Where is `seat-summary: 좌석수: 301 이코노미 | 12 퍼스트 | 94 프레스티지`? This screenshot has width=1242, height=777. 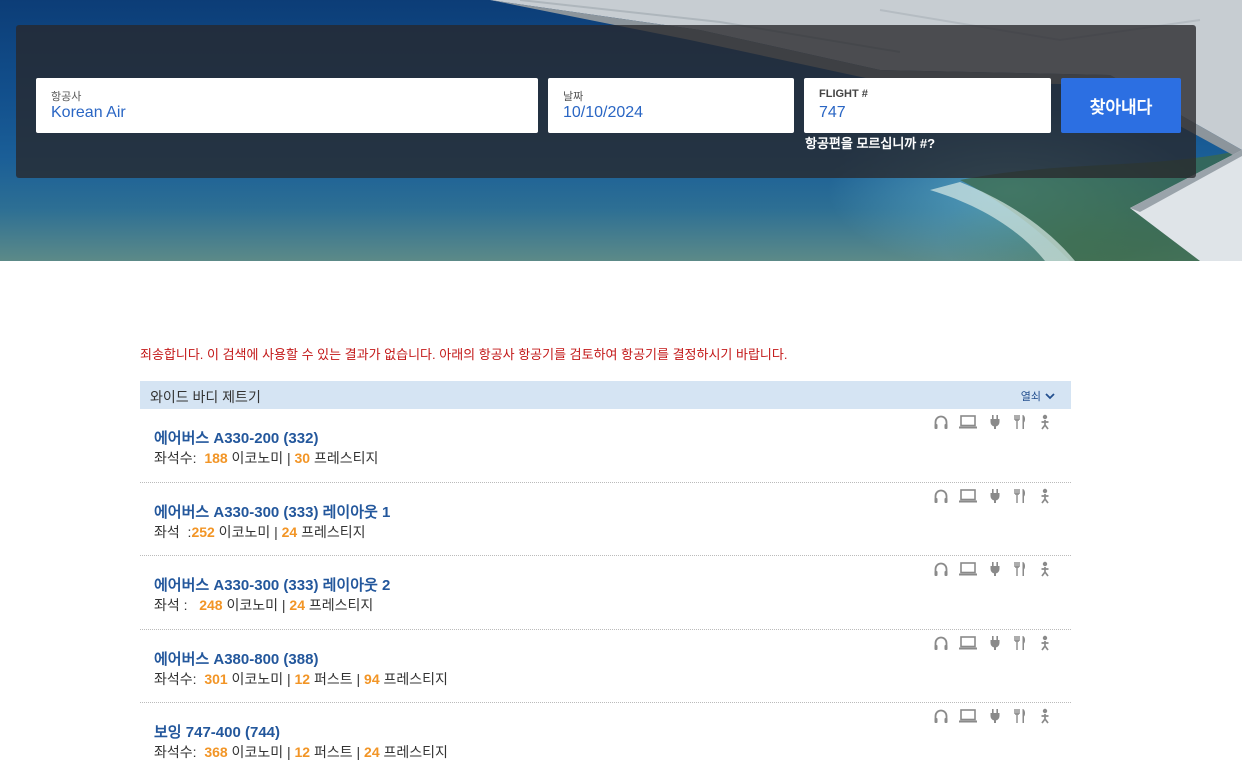
seat-summary: 좌석수: 301 이코노미 | 12 퍼스트 | 94 프레스티지 is located at coordinates (301, 679).